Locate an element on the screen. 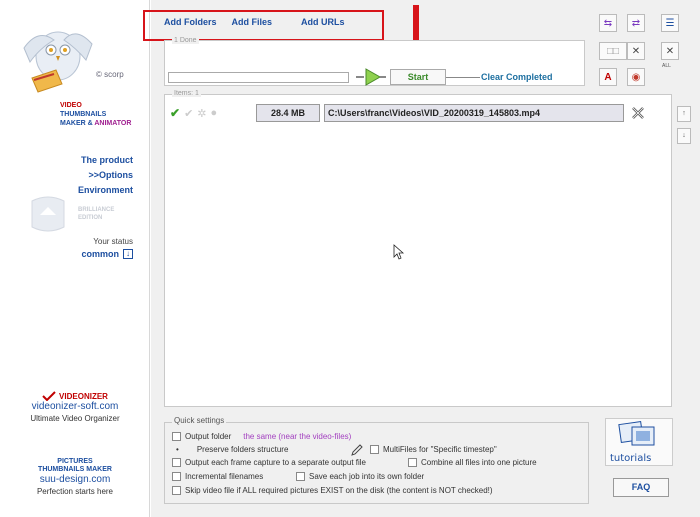  save-each-checkbox: Save each job into its own folder is located at coordinates (360, 476).